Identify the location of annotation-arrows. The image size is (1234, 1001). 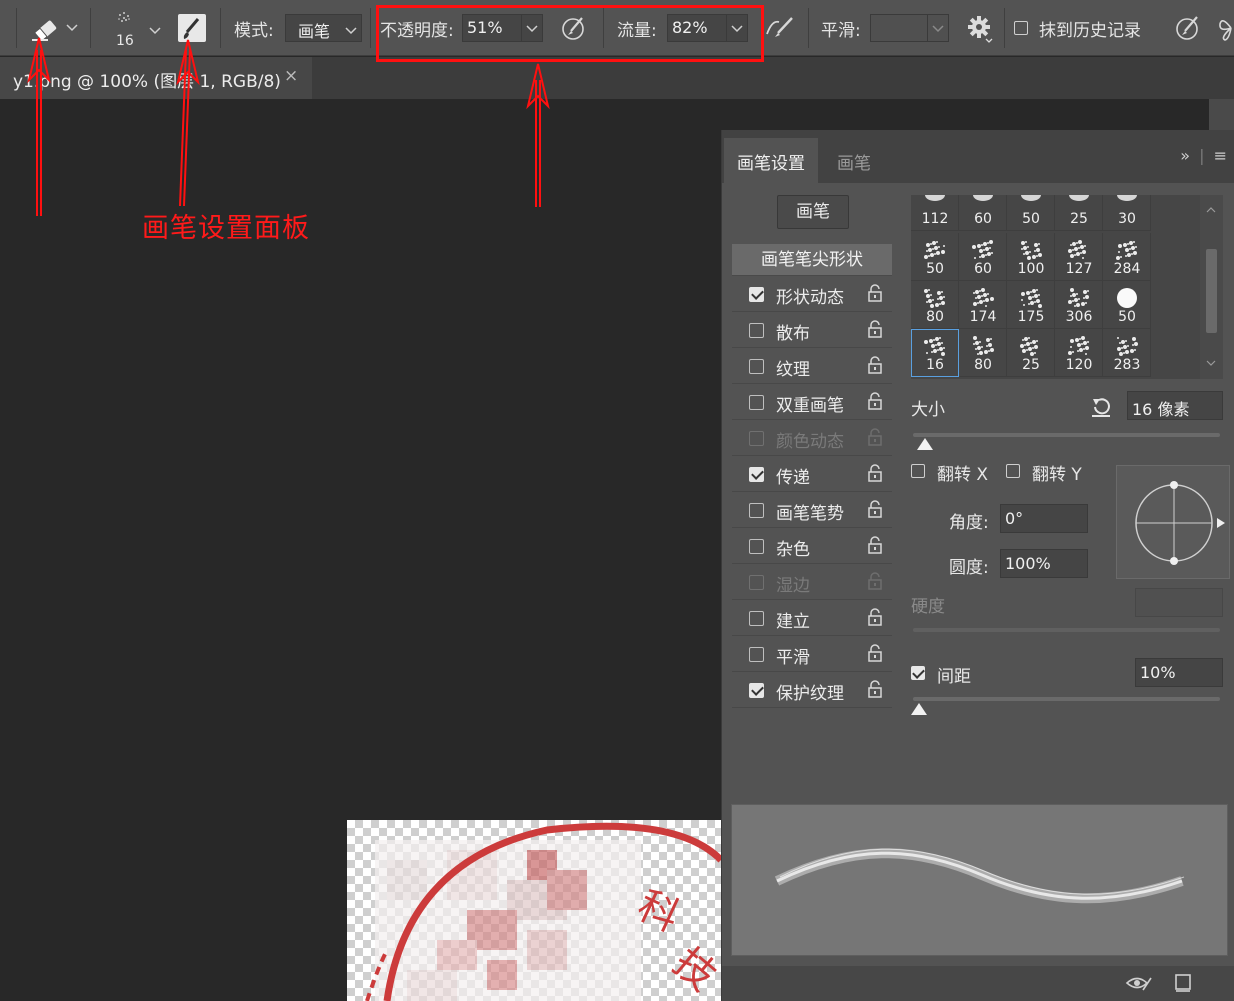
(288, 126).